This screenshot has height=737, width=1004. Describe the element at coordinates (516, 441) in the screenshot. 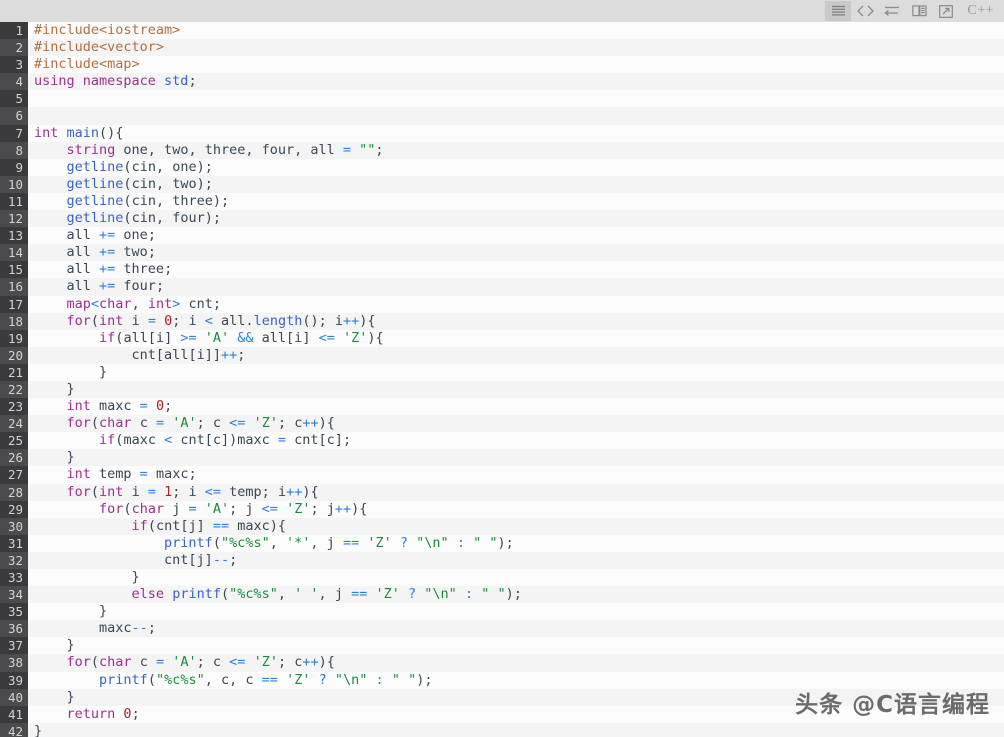

I see `code-line: if(maxc < cnt[c])maxc = cnt[c];` at that location.